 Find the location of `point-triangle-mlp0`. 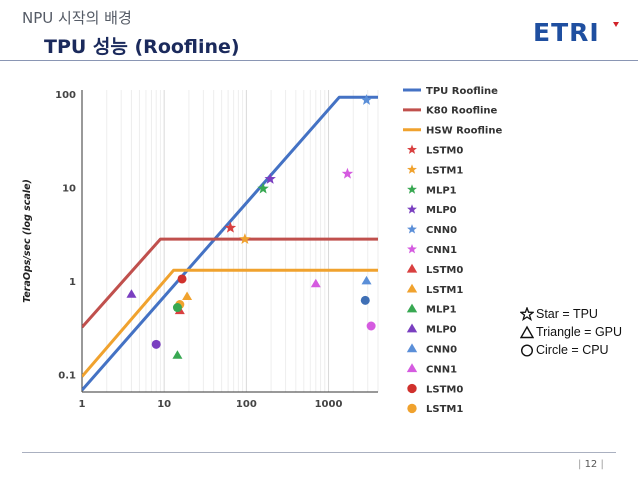

point-triangle-mlp0 is located at coordinates (131, 293).